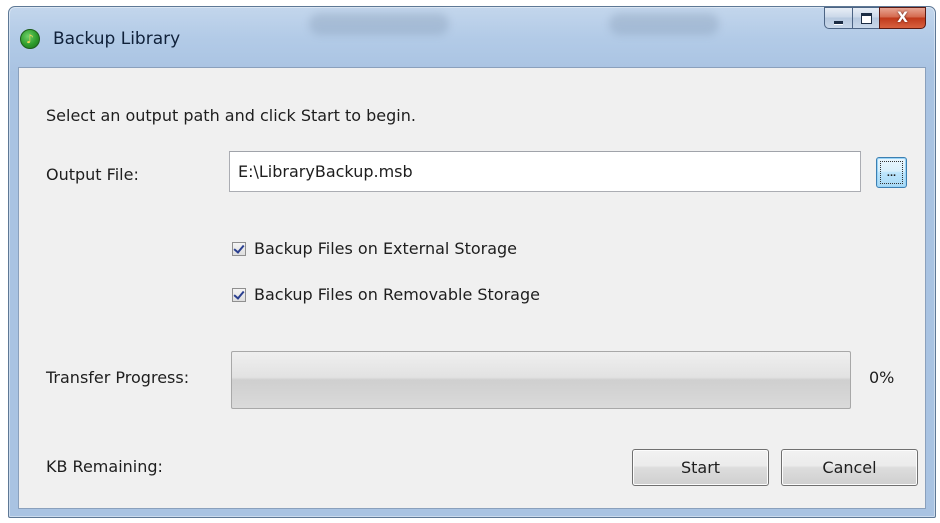  I want to click on maximize-icon, so click(866, 18).